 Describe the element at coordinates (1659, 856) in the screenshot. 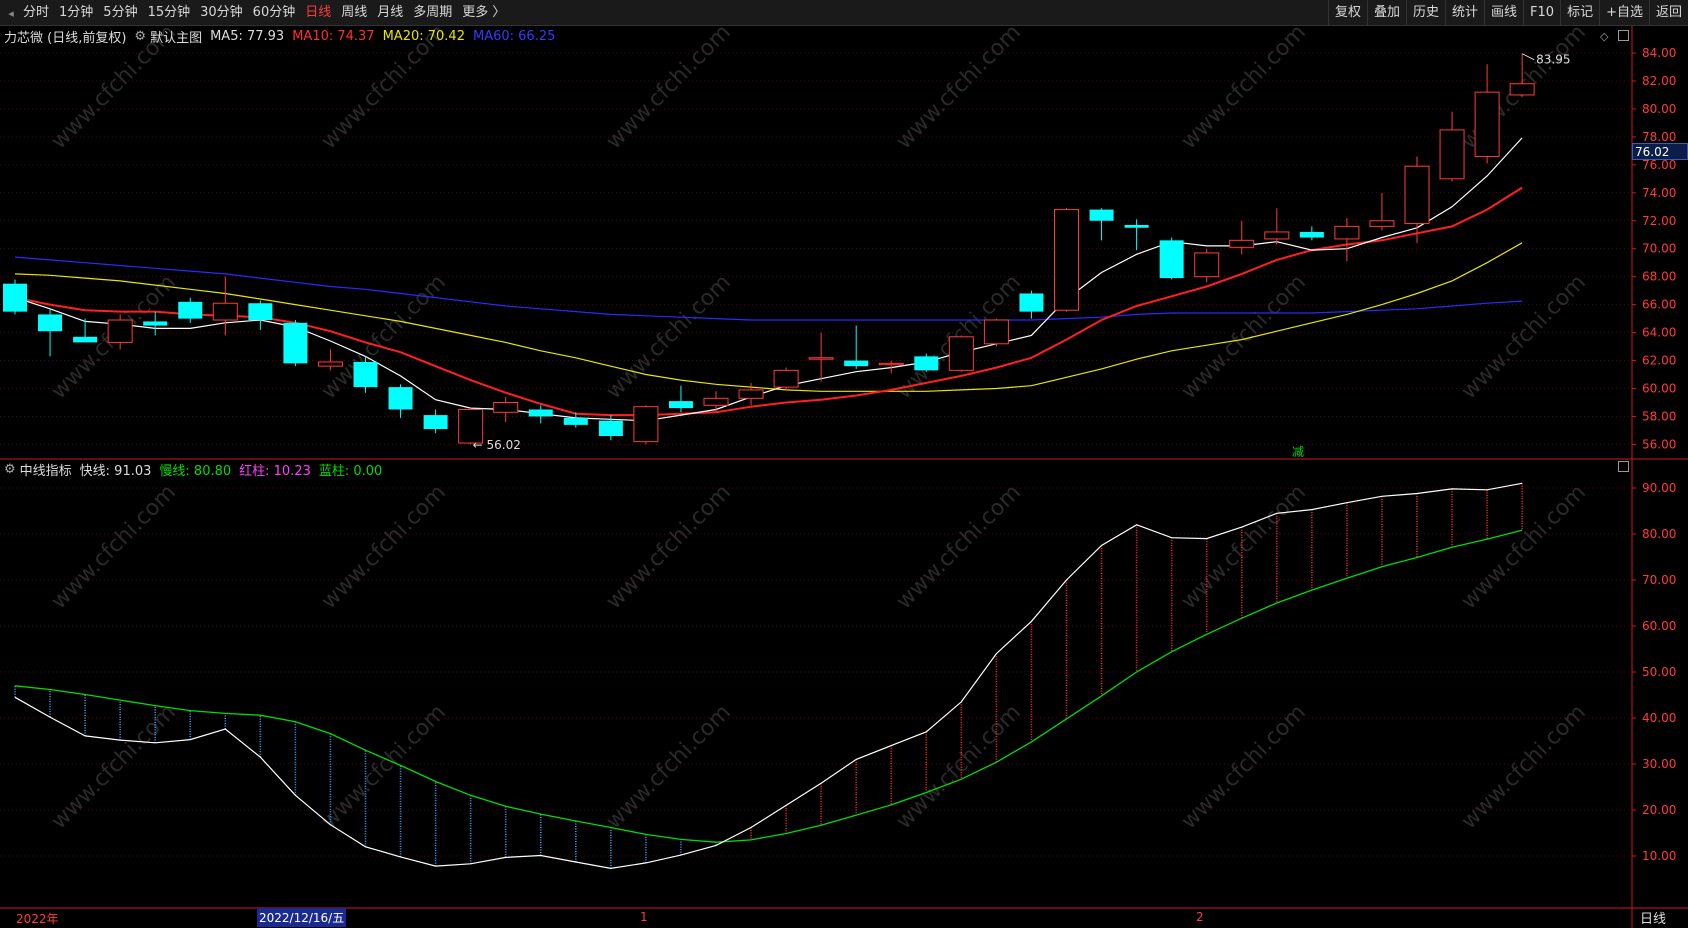

I see `sub-axis-label: 10.00` at that location.